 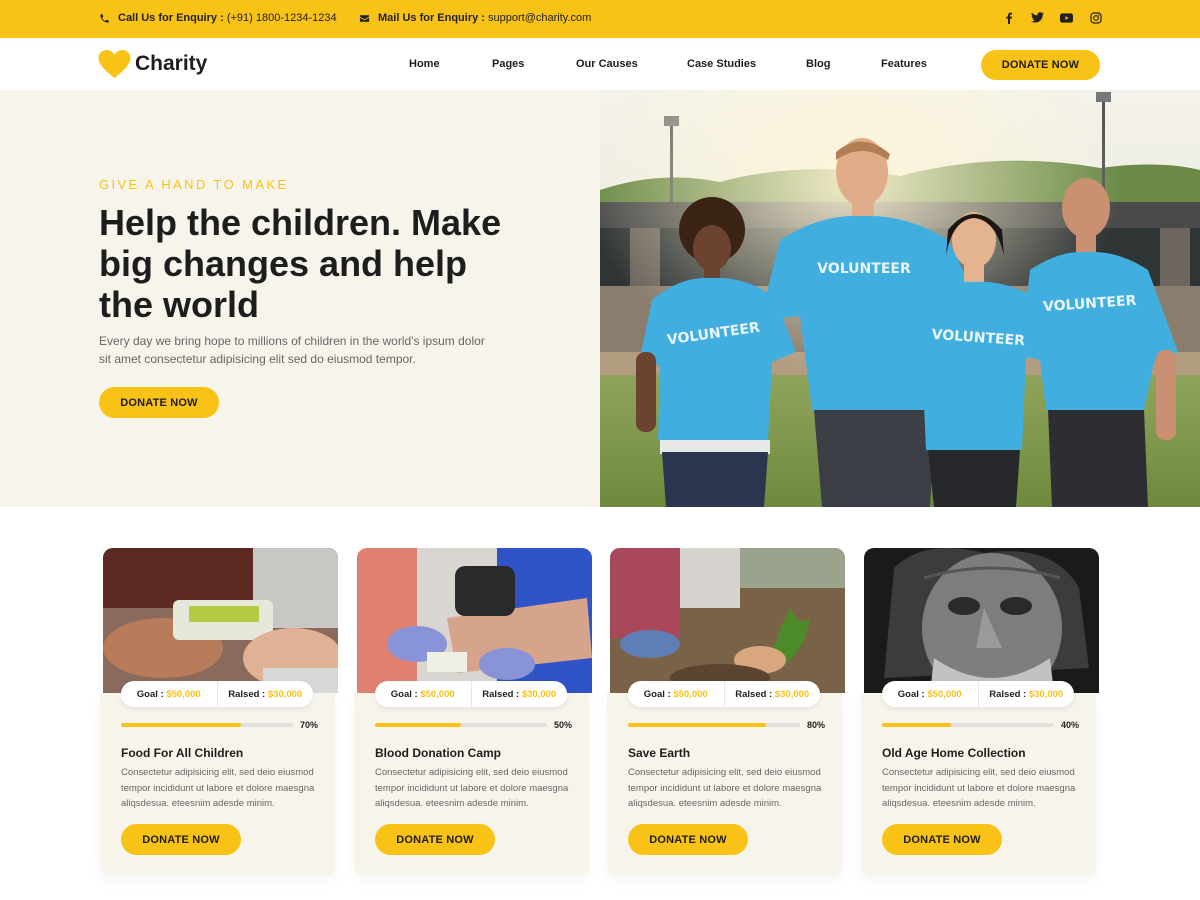 I want to click on progress-percent: 70%, so click(x=309, y=725).